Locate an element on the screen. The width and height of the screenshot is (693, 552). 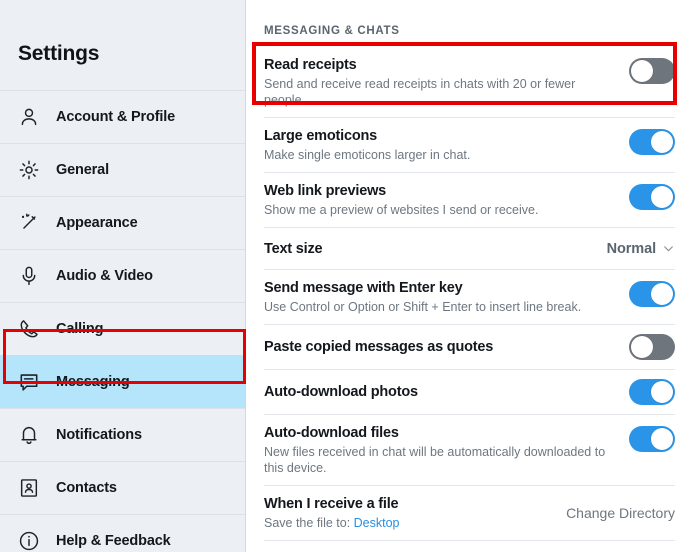
microphone-icon is located at coordinates (29, 276).